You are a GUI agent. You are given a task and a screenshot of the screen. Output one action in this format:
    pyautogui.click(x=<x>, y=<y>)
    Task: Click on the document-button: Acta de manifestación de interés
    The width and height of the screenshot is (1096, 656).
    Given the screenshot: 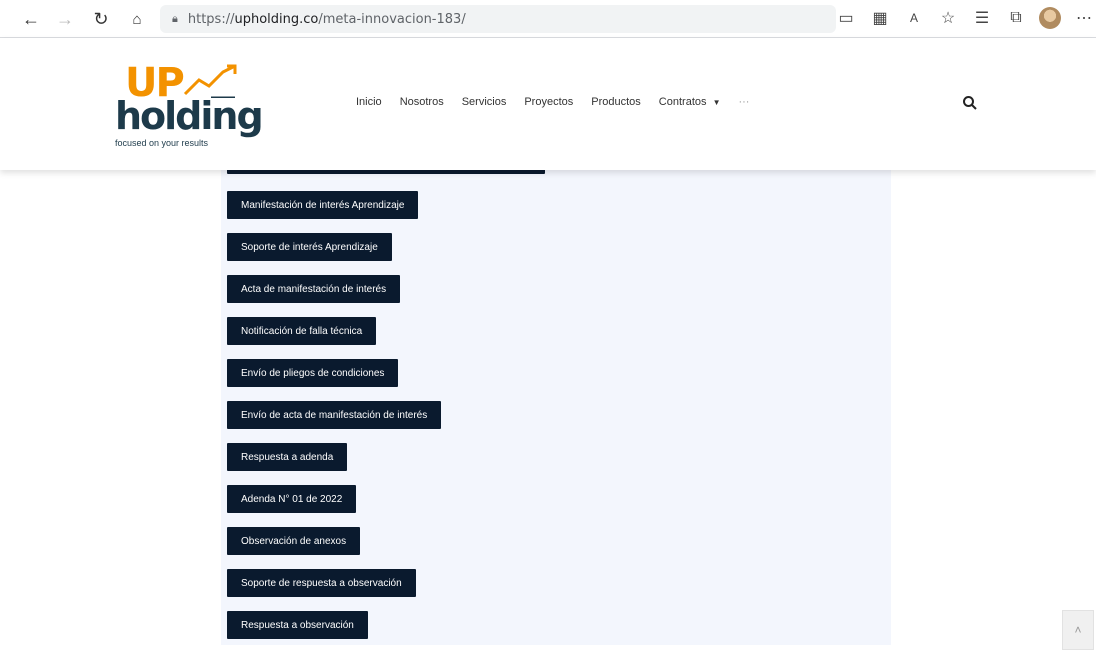 What is the action you would take?
    pyautogui.click(x=314, y=289)
    